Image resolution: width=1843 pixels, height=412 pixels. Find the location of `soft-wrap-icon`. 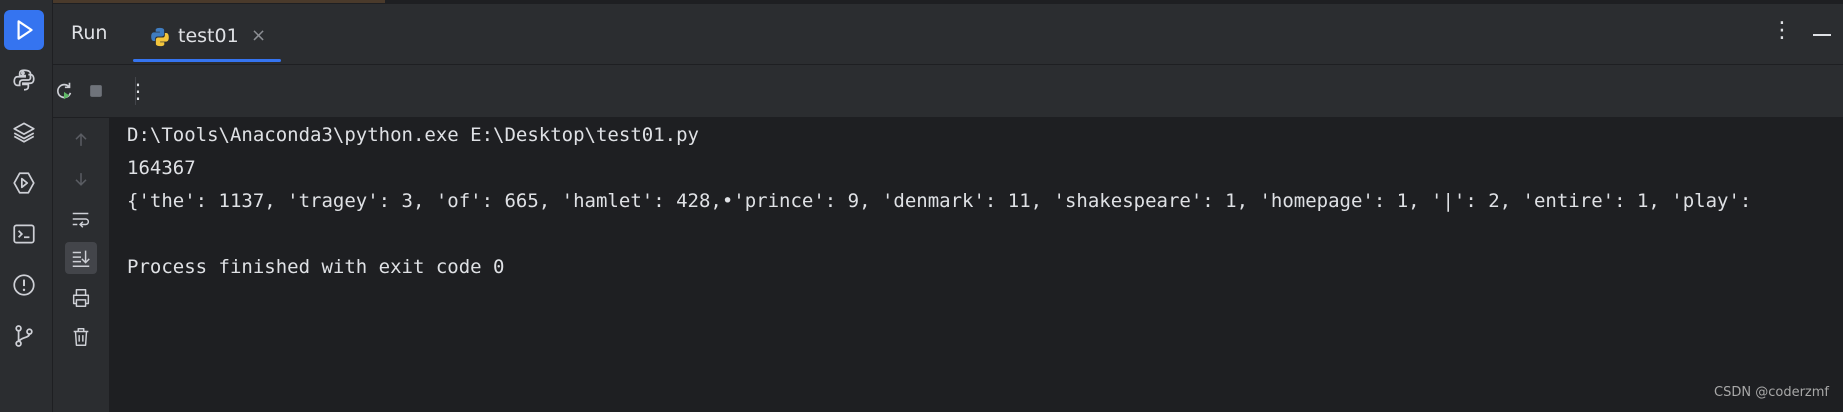

soft-wrap-icon is located at coordinates (81, 219).